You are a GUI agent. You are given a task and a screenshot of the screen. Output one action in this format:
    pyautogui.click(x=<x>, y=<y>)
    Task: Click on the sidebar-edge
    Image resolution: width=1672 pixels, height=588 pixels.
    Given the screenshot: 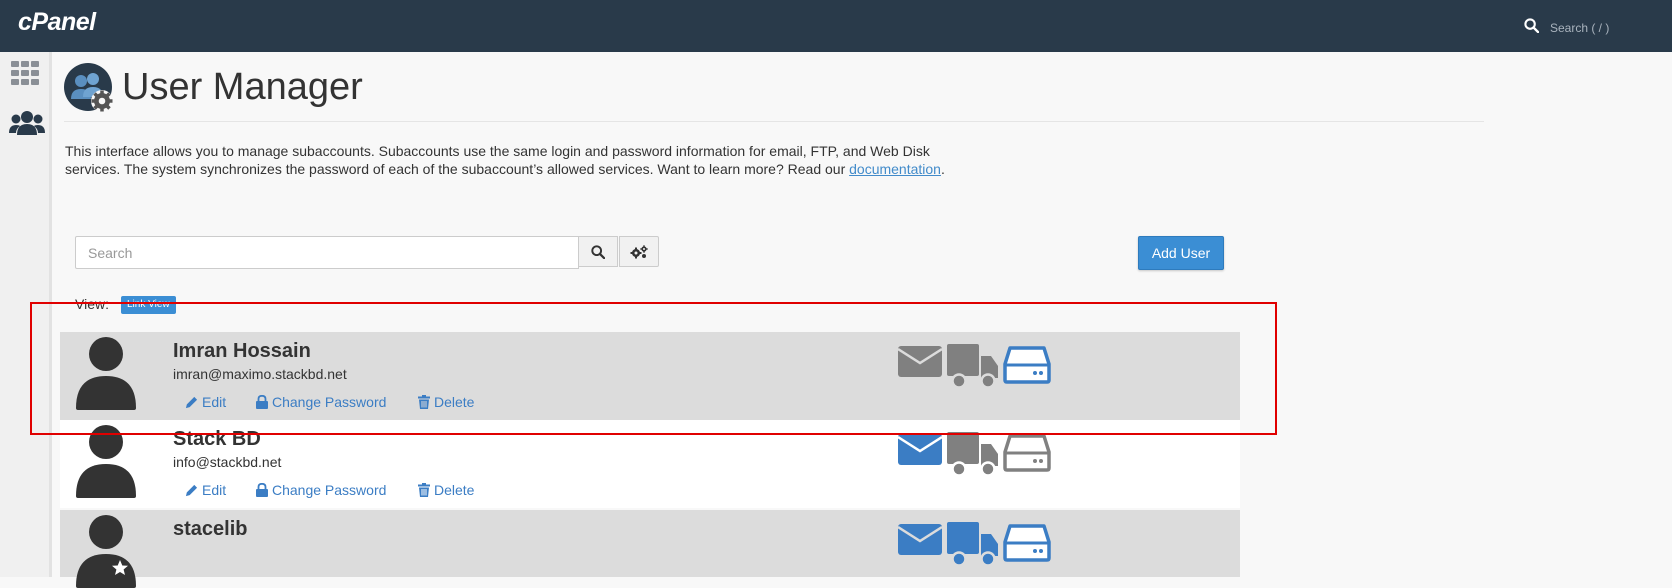 What is the action you would take?
    pyautogui.click(x=50, y=314)
    